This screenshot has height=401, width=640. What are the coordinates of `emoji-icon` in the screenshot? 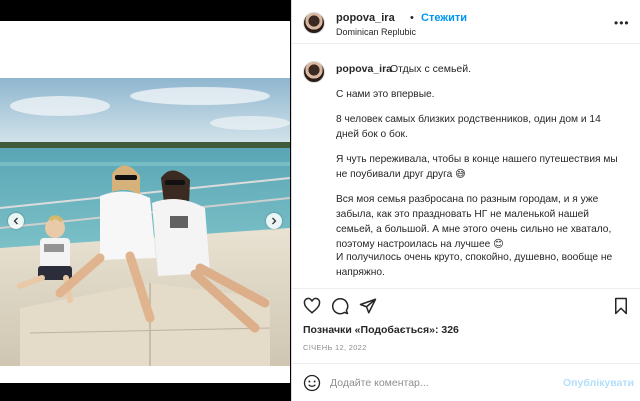 It's located at (312, 383).